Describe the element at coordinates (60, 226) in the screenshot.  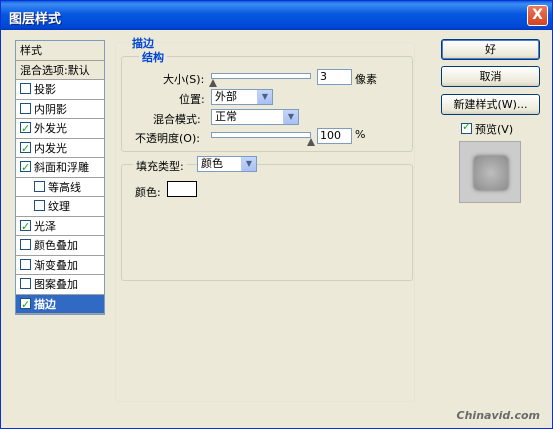
I see `style-list-item: 光泽` at that location.